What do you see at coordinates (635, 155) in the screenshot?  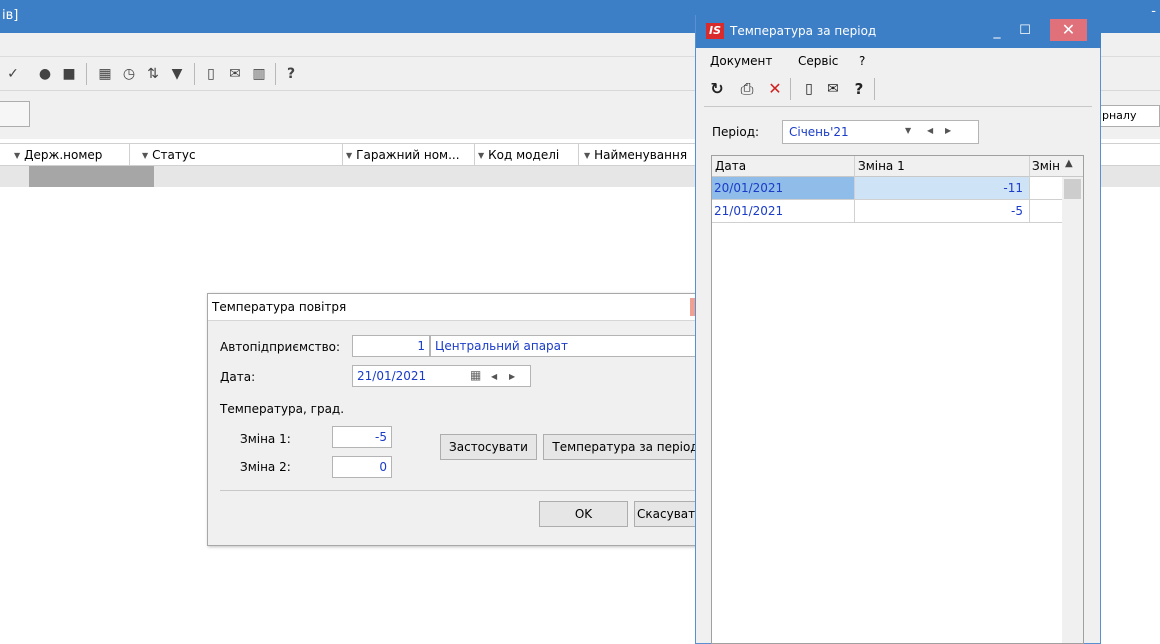 I see `column-header-name: ▼ Найменування` at bounding box center [635, 155].